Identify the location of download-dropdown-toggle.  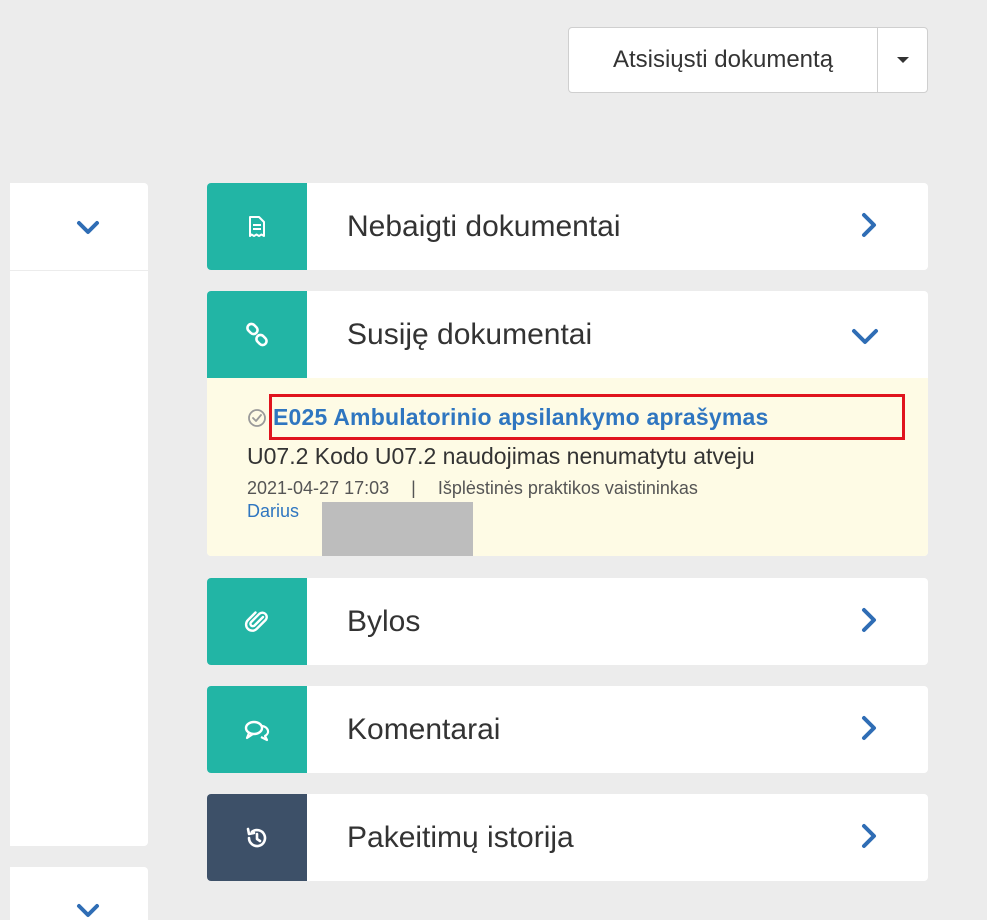
(902, 60).